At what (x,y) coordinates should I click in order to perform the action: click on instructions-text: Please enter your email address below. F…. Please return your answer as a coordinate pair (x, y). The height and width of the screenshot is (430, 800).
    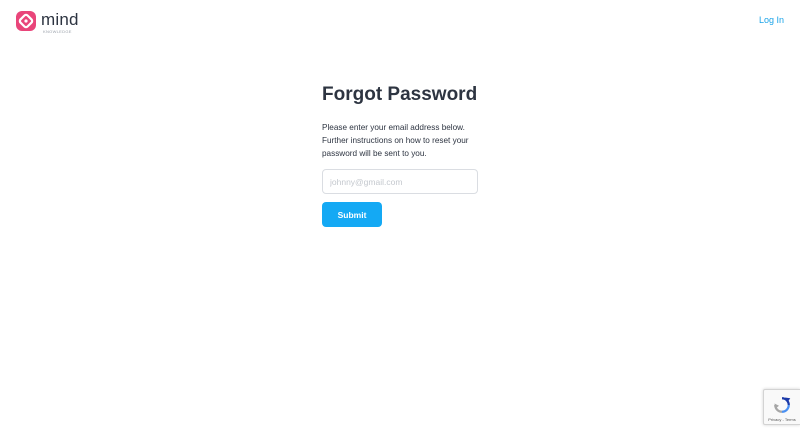
    Looking at the image, I should click on (395, 140).